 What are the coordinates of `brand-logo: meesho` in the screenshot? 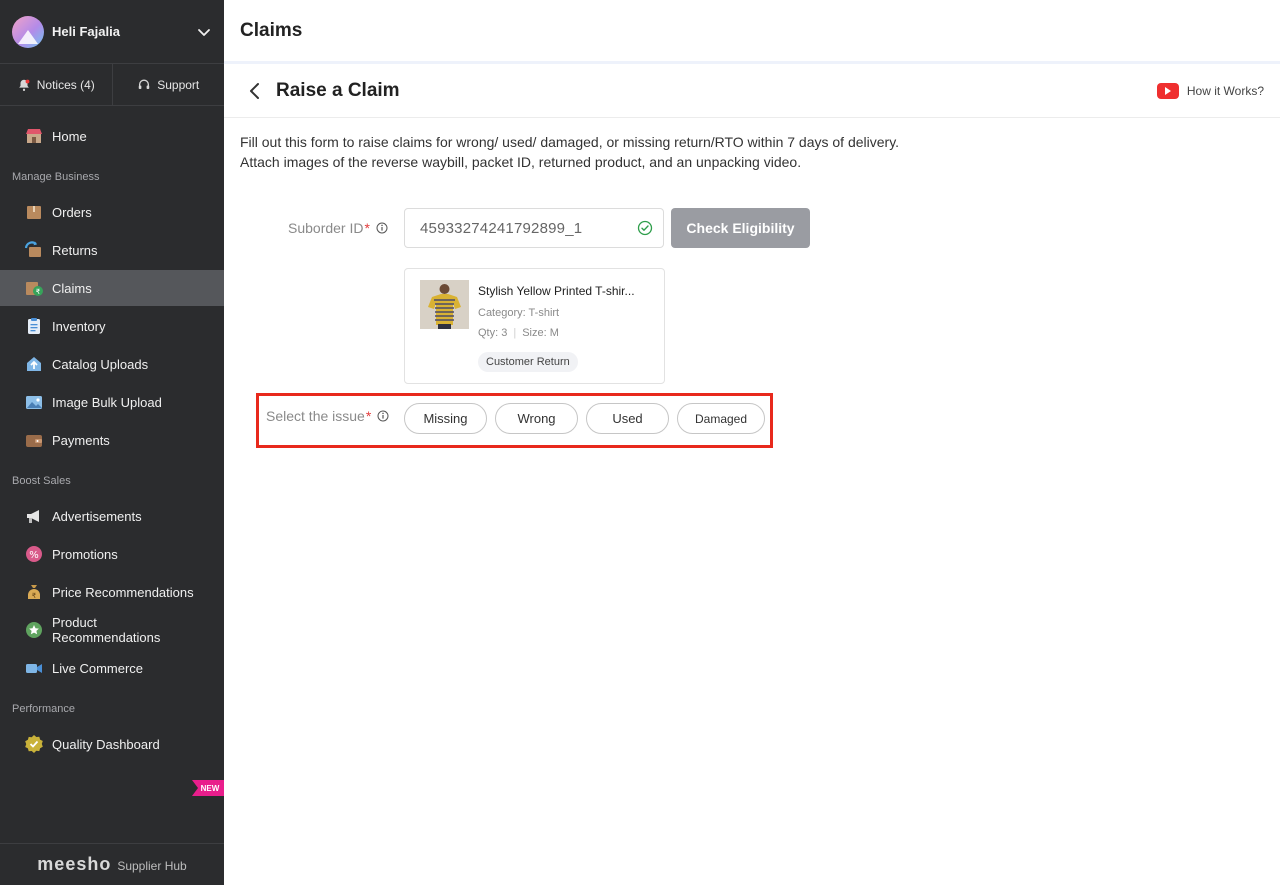 It's located at (74, 864).